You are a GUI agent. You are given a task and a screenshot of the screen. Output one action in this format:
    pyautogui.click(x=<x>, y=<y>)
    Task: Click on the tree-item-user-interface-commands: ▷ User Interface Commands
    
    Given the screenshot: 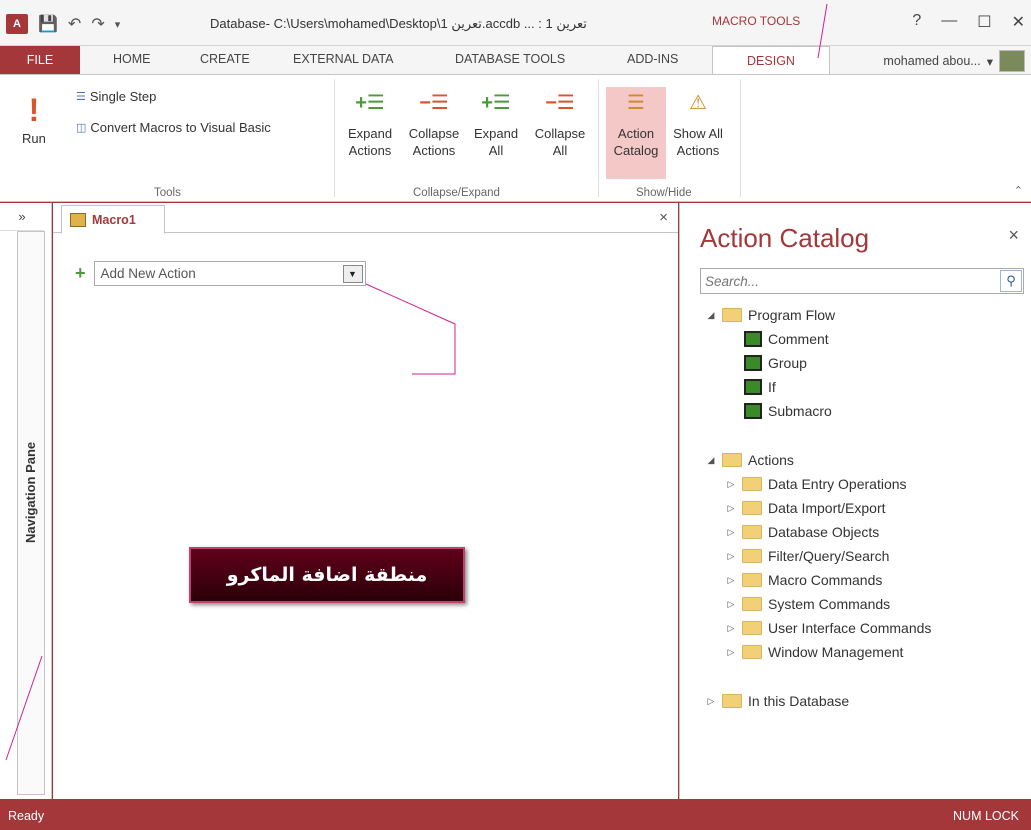 What is the action you would take?
    pyautogui.click(x=829, y=628)
    